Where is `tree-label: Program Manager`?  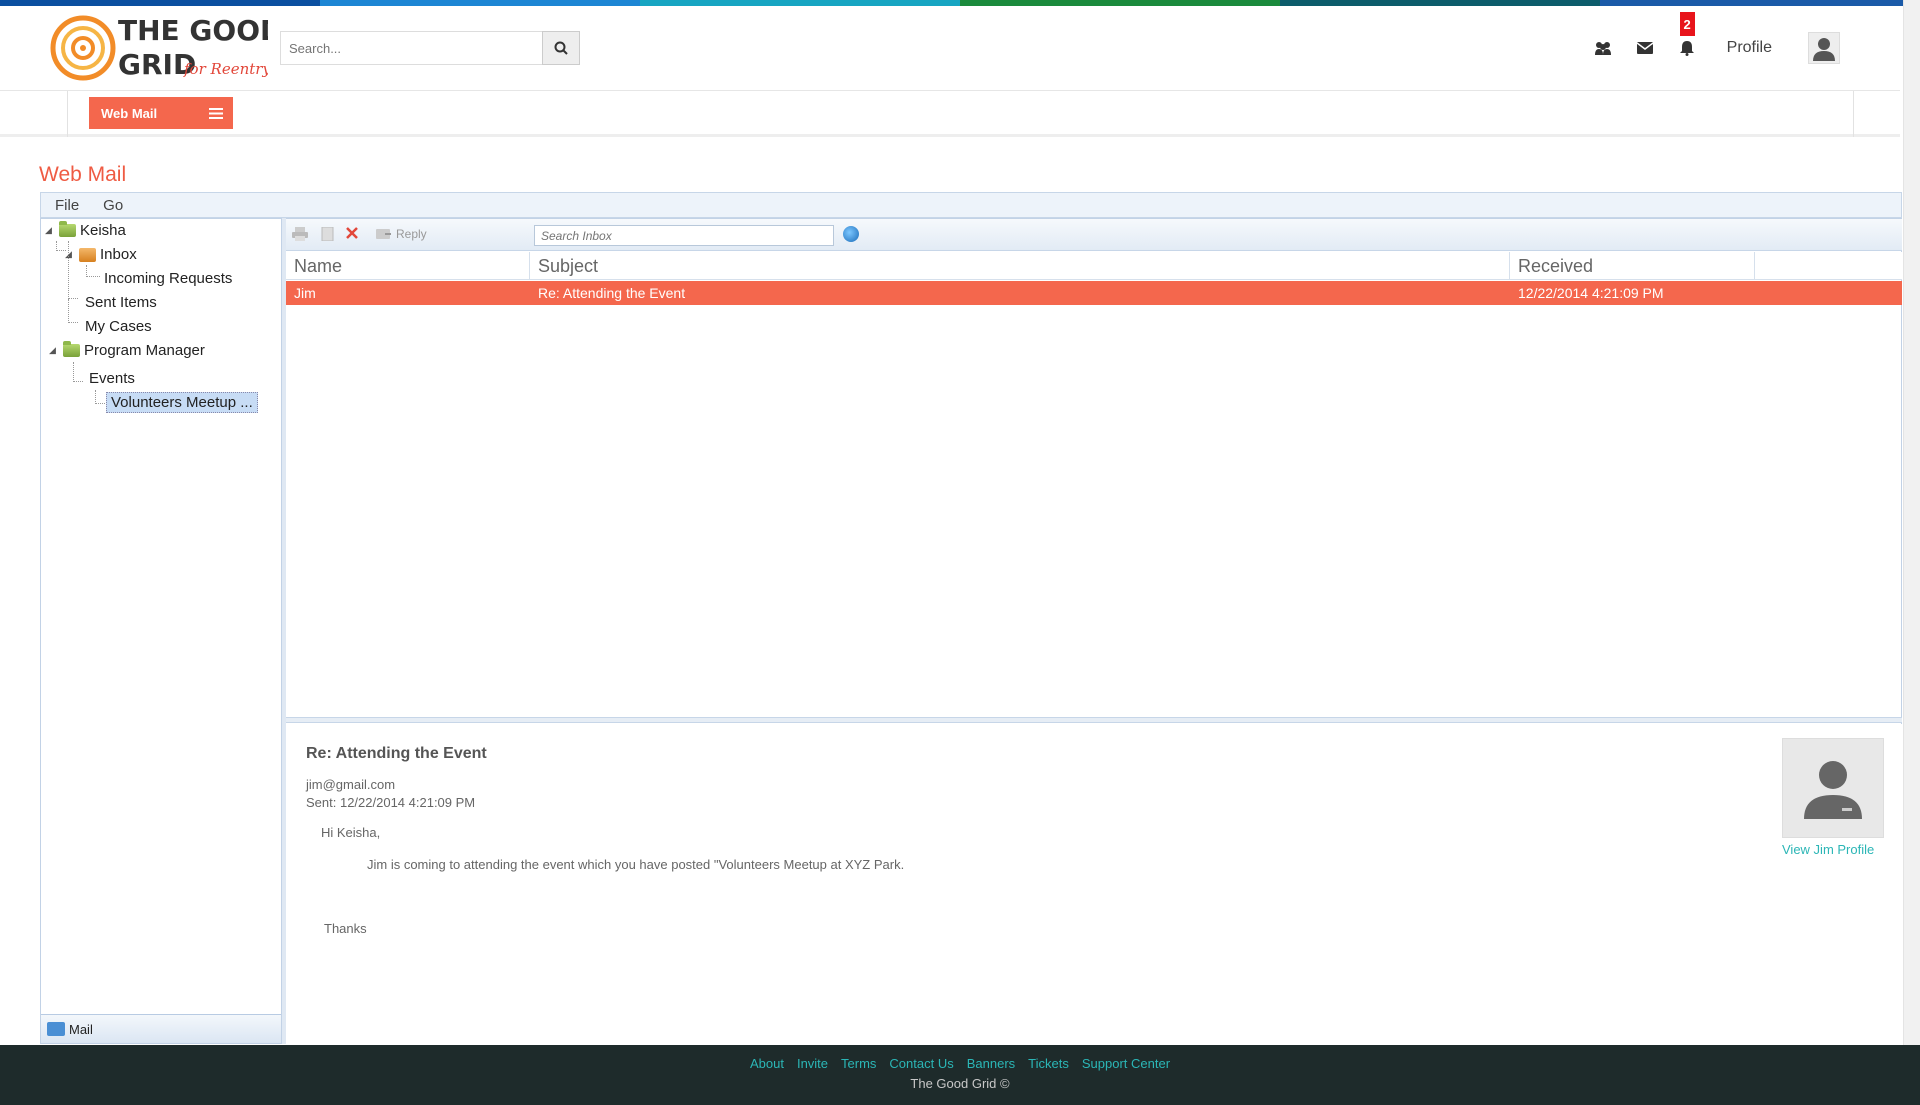 tree-label: Program Manager is located at coordinates (144, 350).